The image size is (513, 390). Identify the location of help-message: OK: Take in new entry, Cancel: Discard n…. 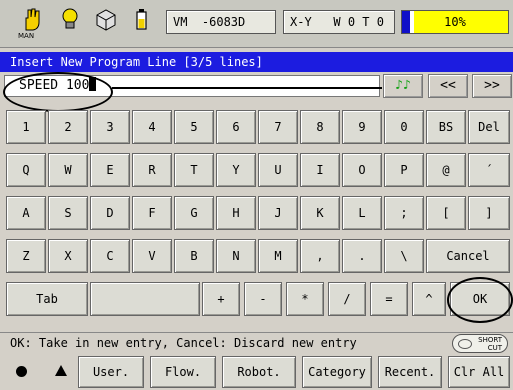
(183, 343).